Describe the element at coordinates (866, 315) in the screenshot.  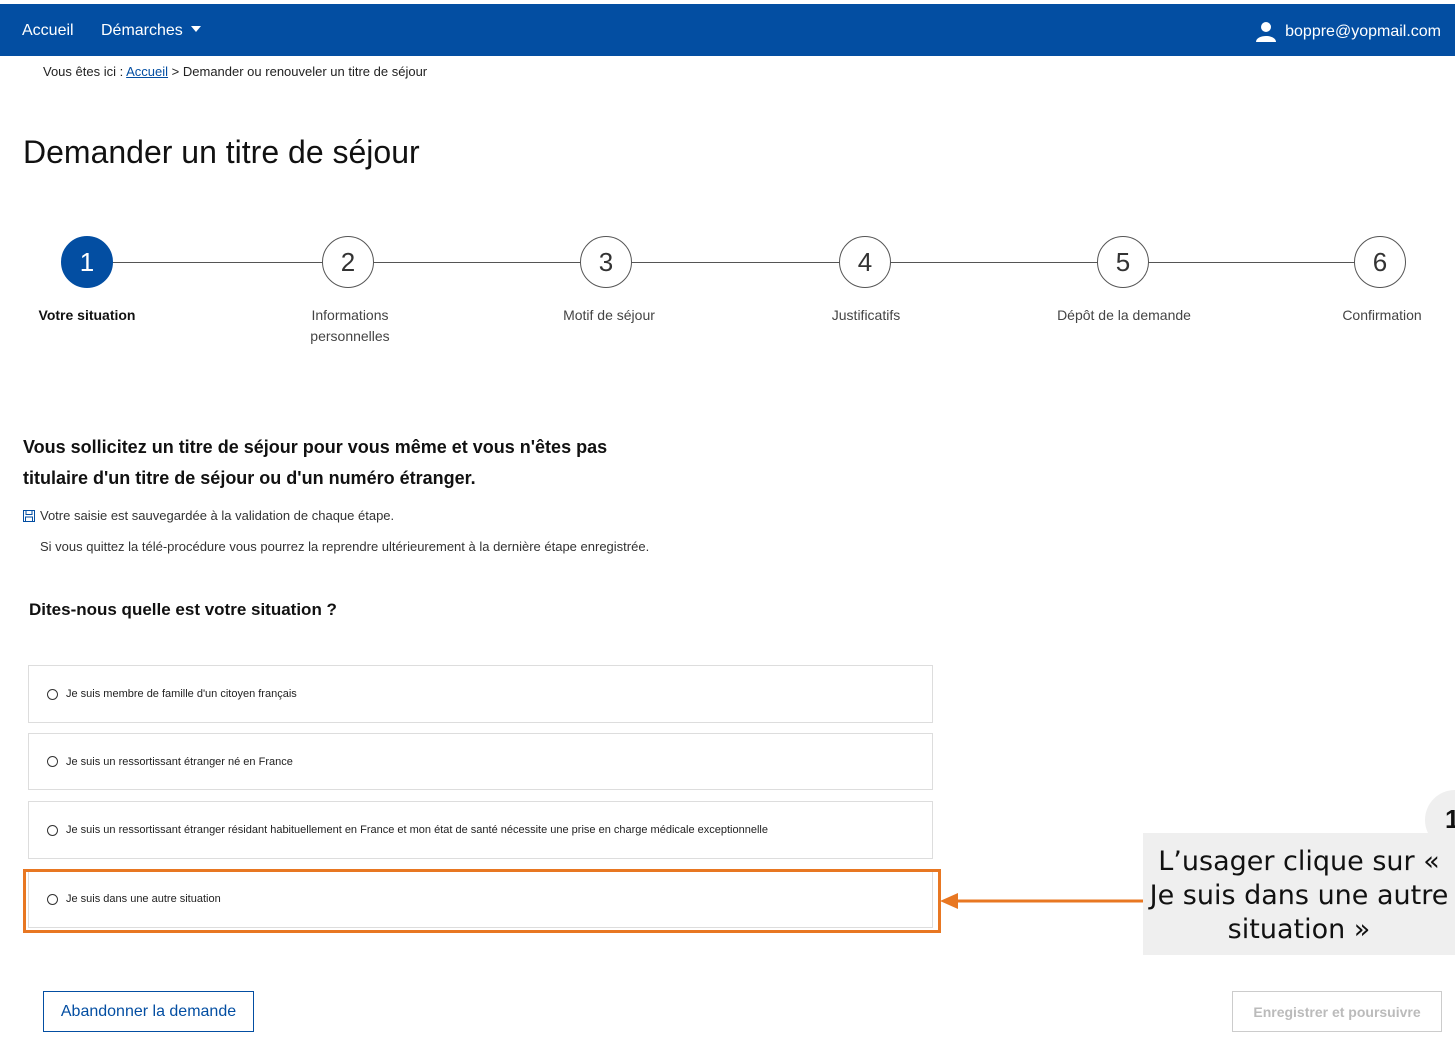
I see `step-4-label: Justificatifs` at that location.